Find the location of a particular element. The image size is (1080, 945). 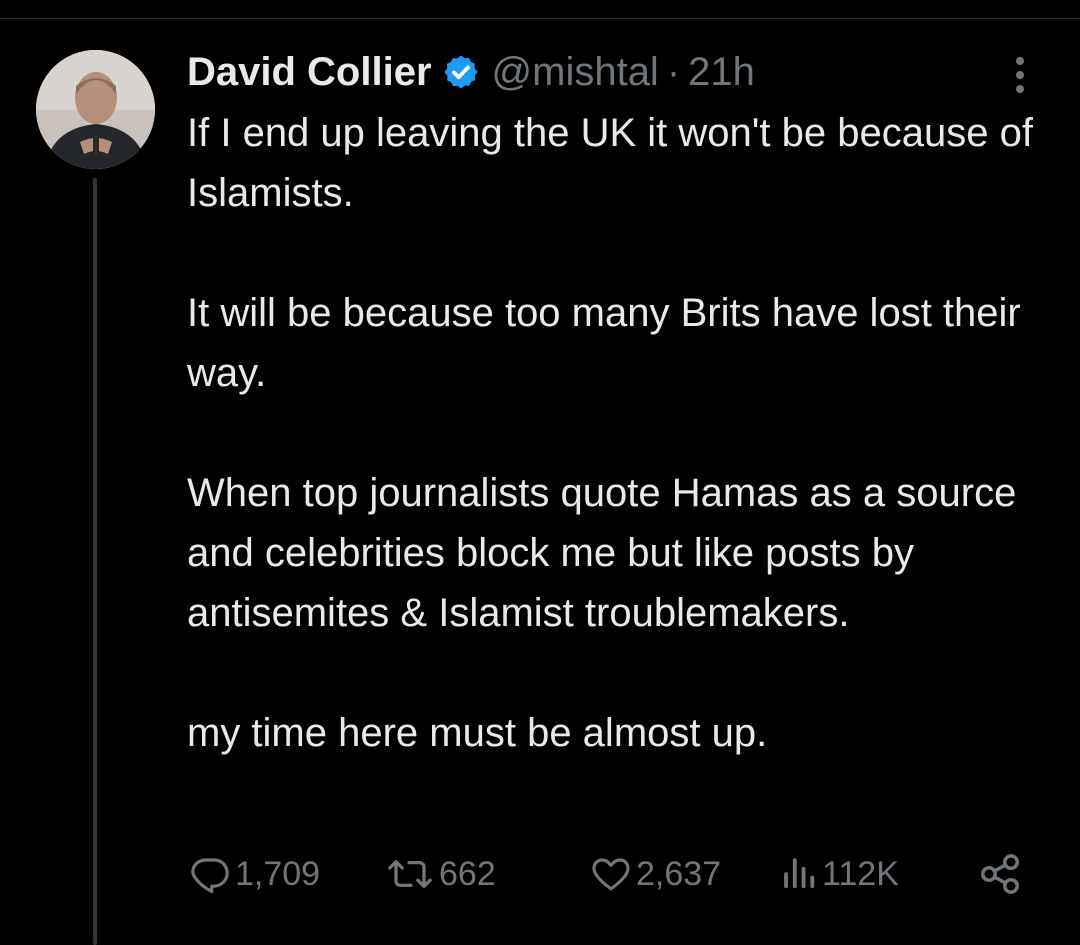

views-count: 112K is located at coordinates (860, 873).